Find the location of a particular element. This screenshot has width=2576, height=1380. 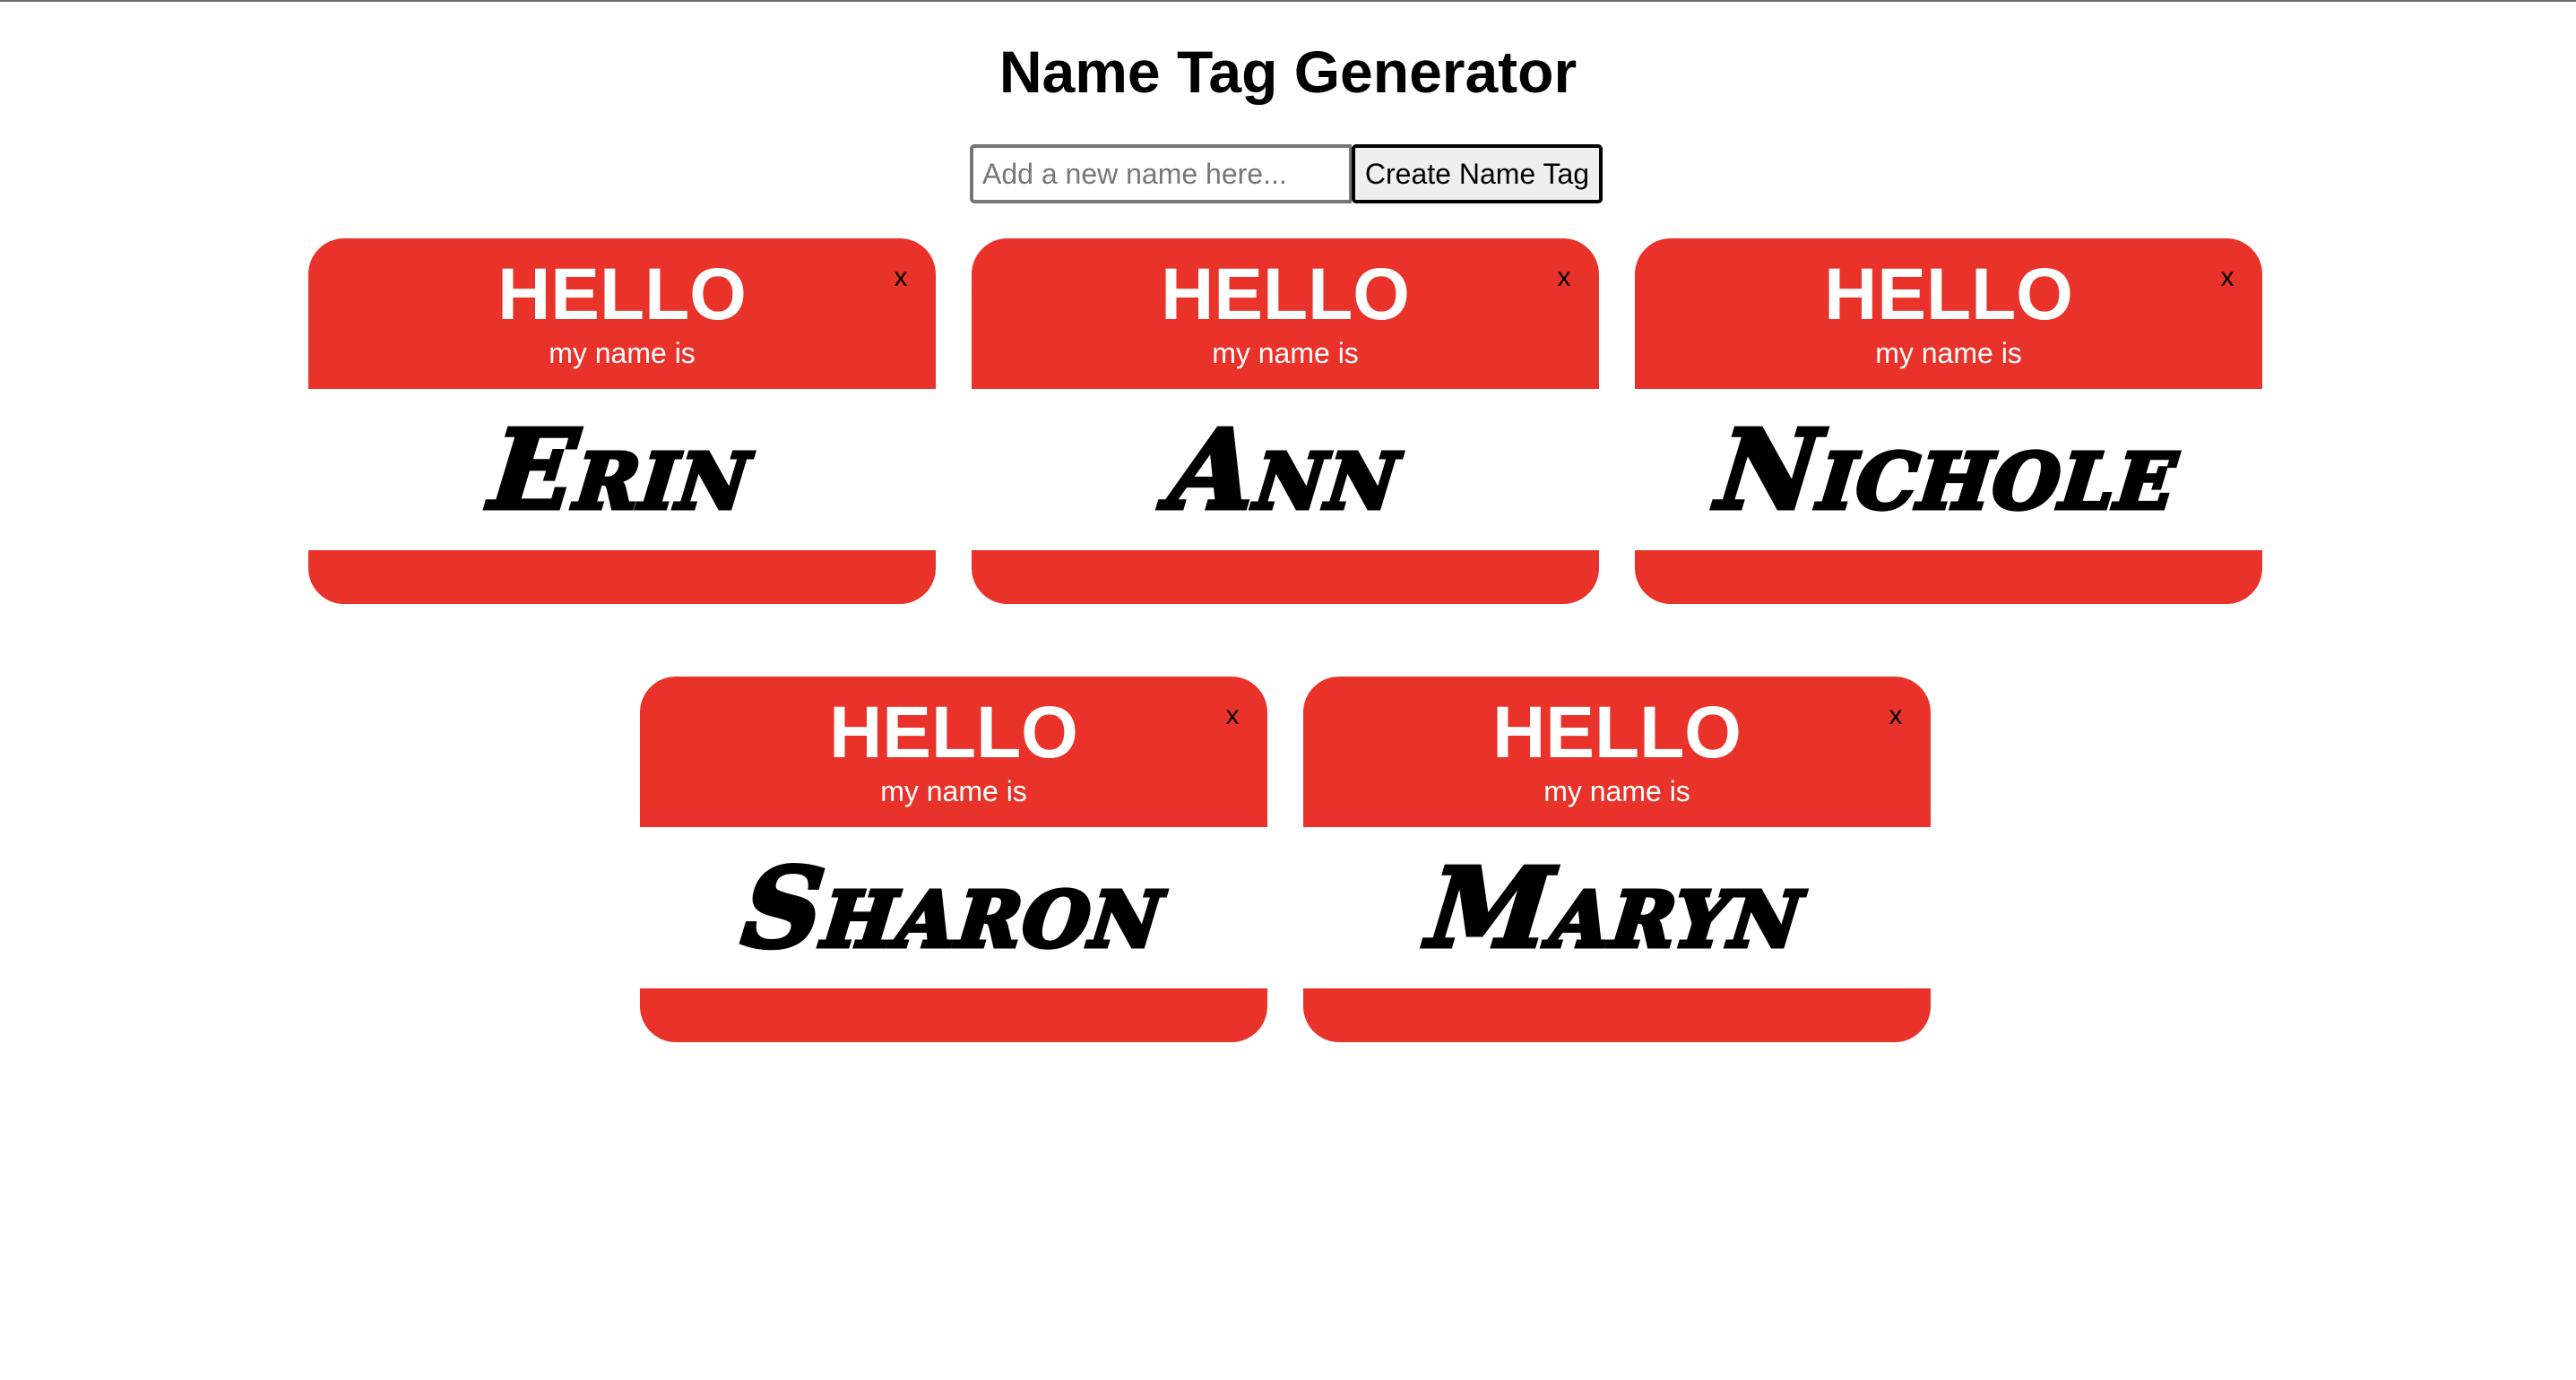

name-tag: HELLO my name is x Ann is located at coordinates (1285, 421).